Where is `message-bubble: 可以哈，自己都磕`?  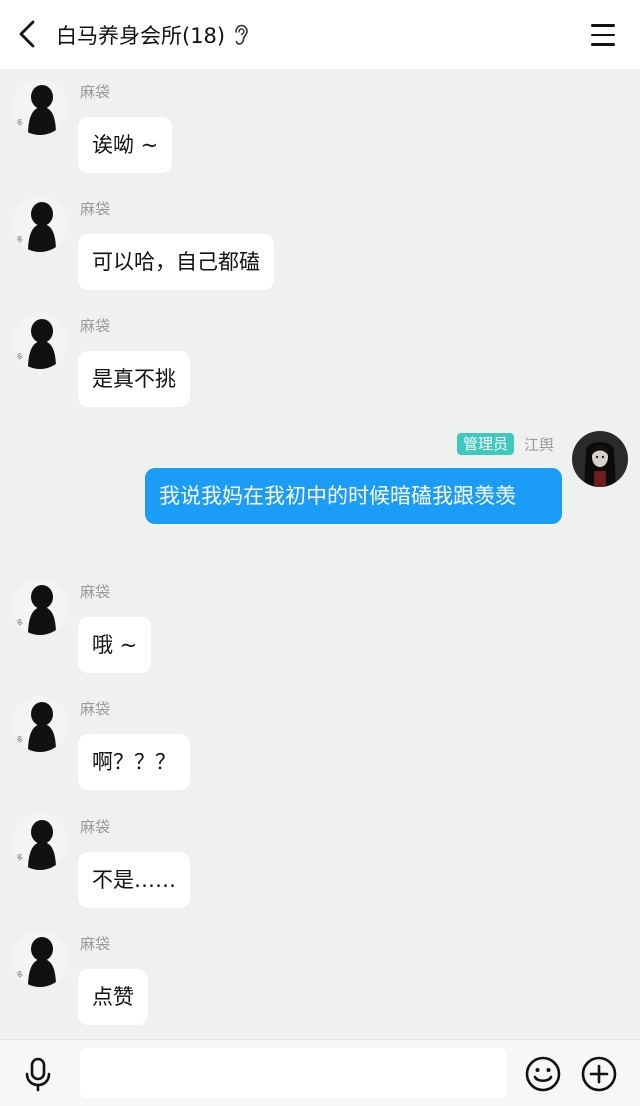
message-bubble: 可以哈，自己都磕 is located at coordinates (176, 262).